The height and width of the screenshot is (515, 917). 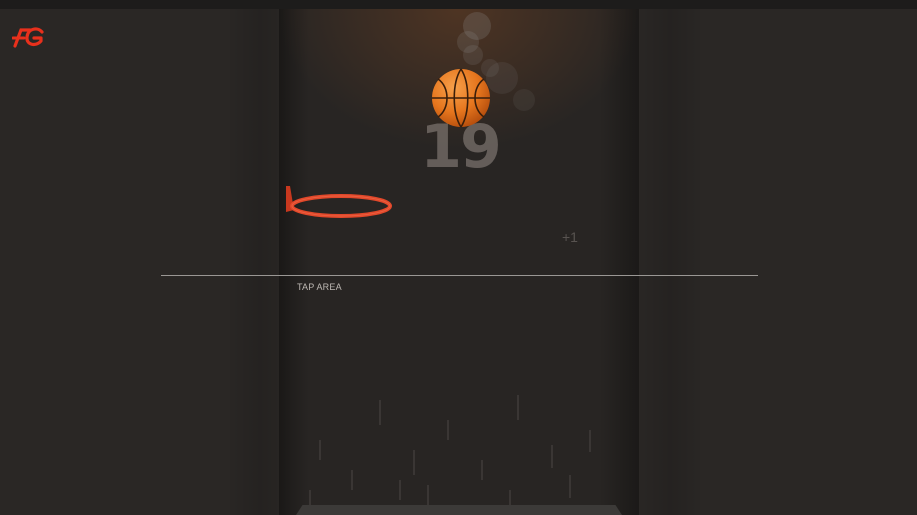 I want to click on basketball-icon, so click(x=461, y=100).